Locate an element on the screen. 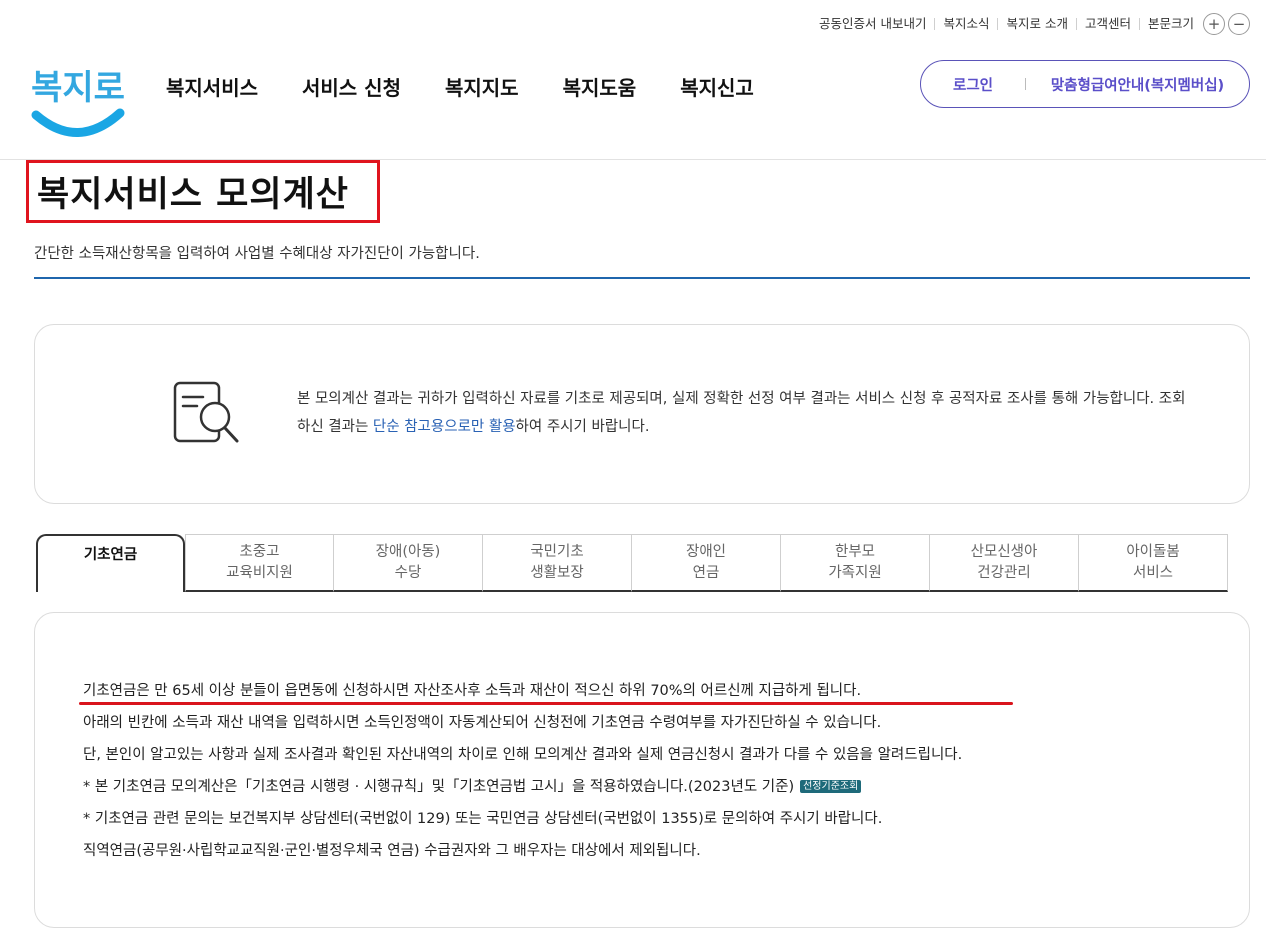 The width and height of the screenshot is (1266, 941). red-underline is located at coordinates (546, 703).